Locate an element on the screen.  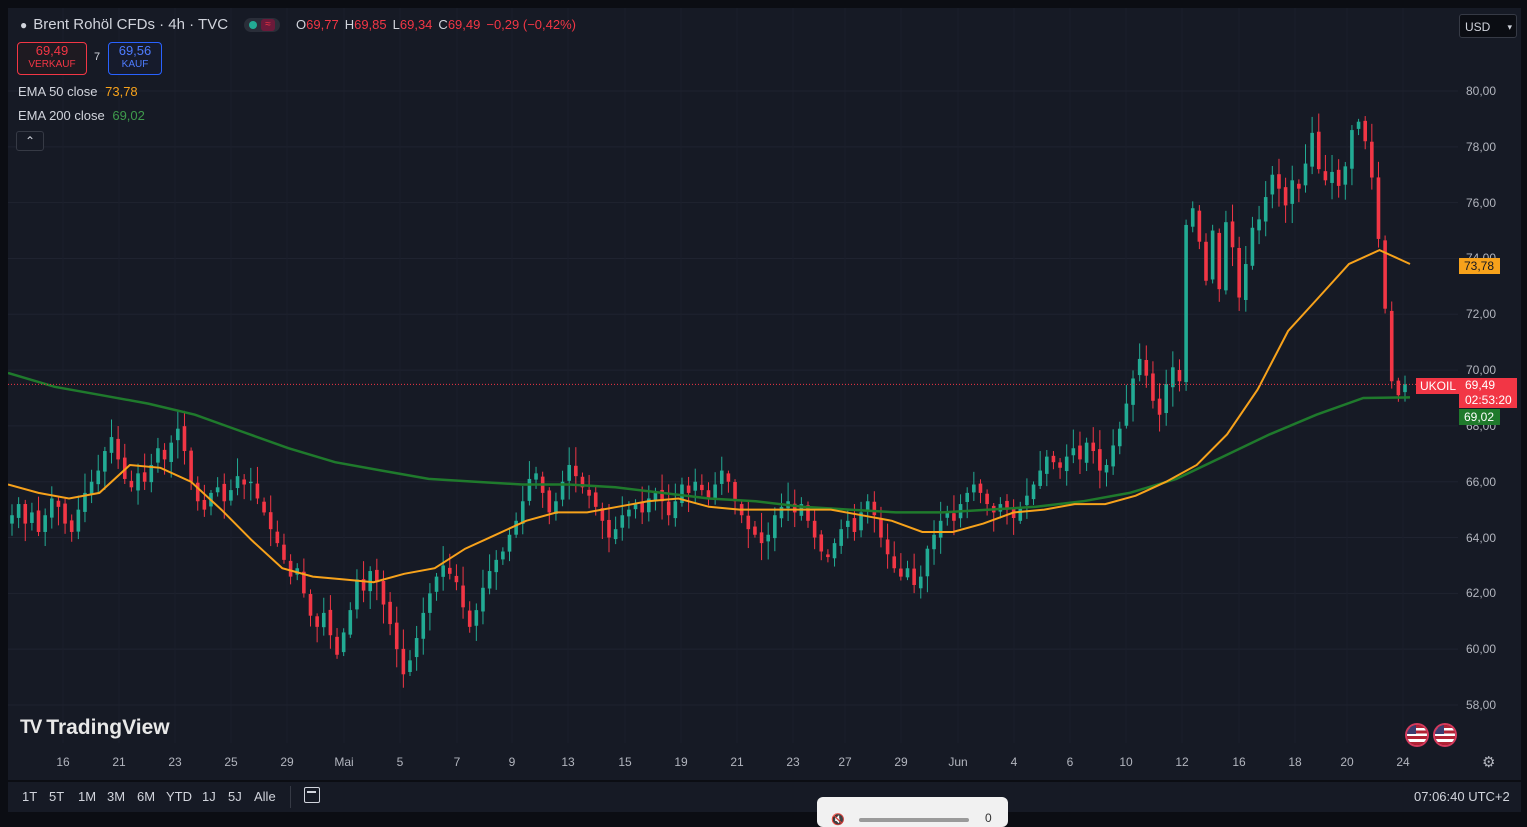
chevron-up-icon: ⌃ is located at coordinates (30, 141).